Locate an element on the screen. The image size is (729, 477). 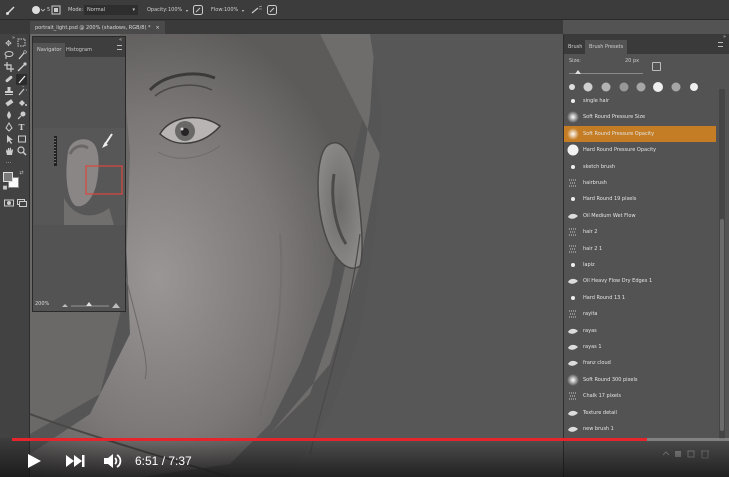
next-button is located at coordinates (75, 461).